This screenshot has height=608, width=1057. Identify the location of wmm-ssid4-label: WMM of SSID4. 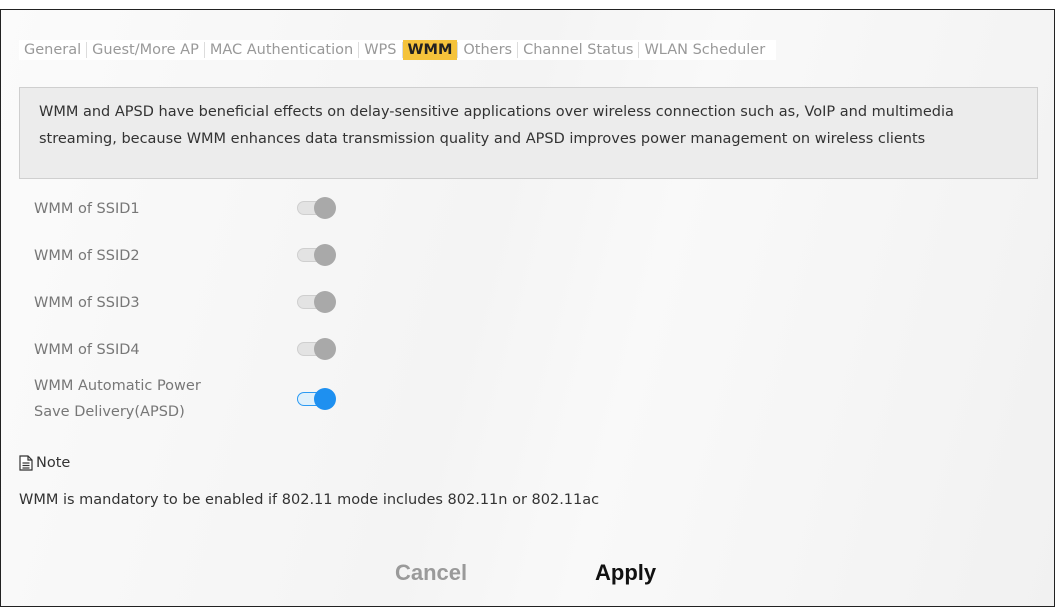
(87, 350).